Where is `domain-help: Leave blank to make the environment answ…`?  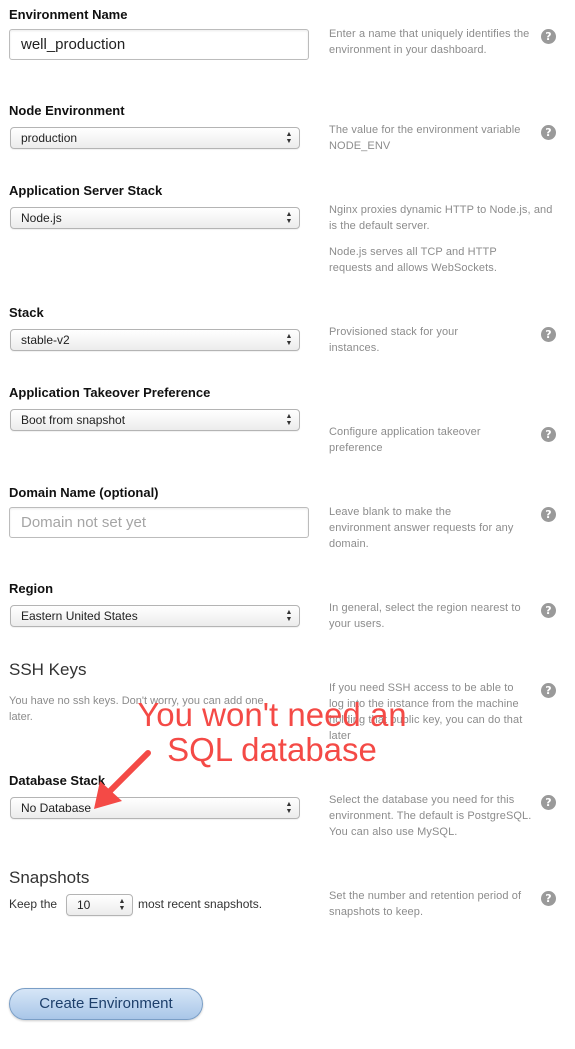 domain-help: Leave blank to make the environment answ… is located at coordinates (421, 528).